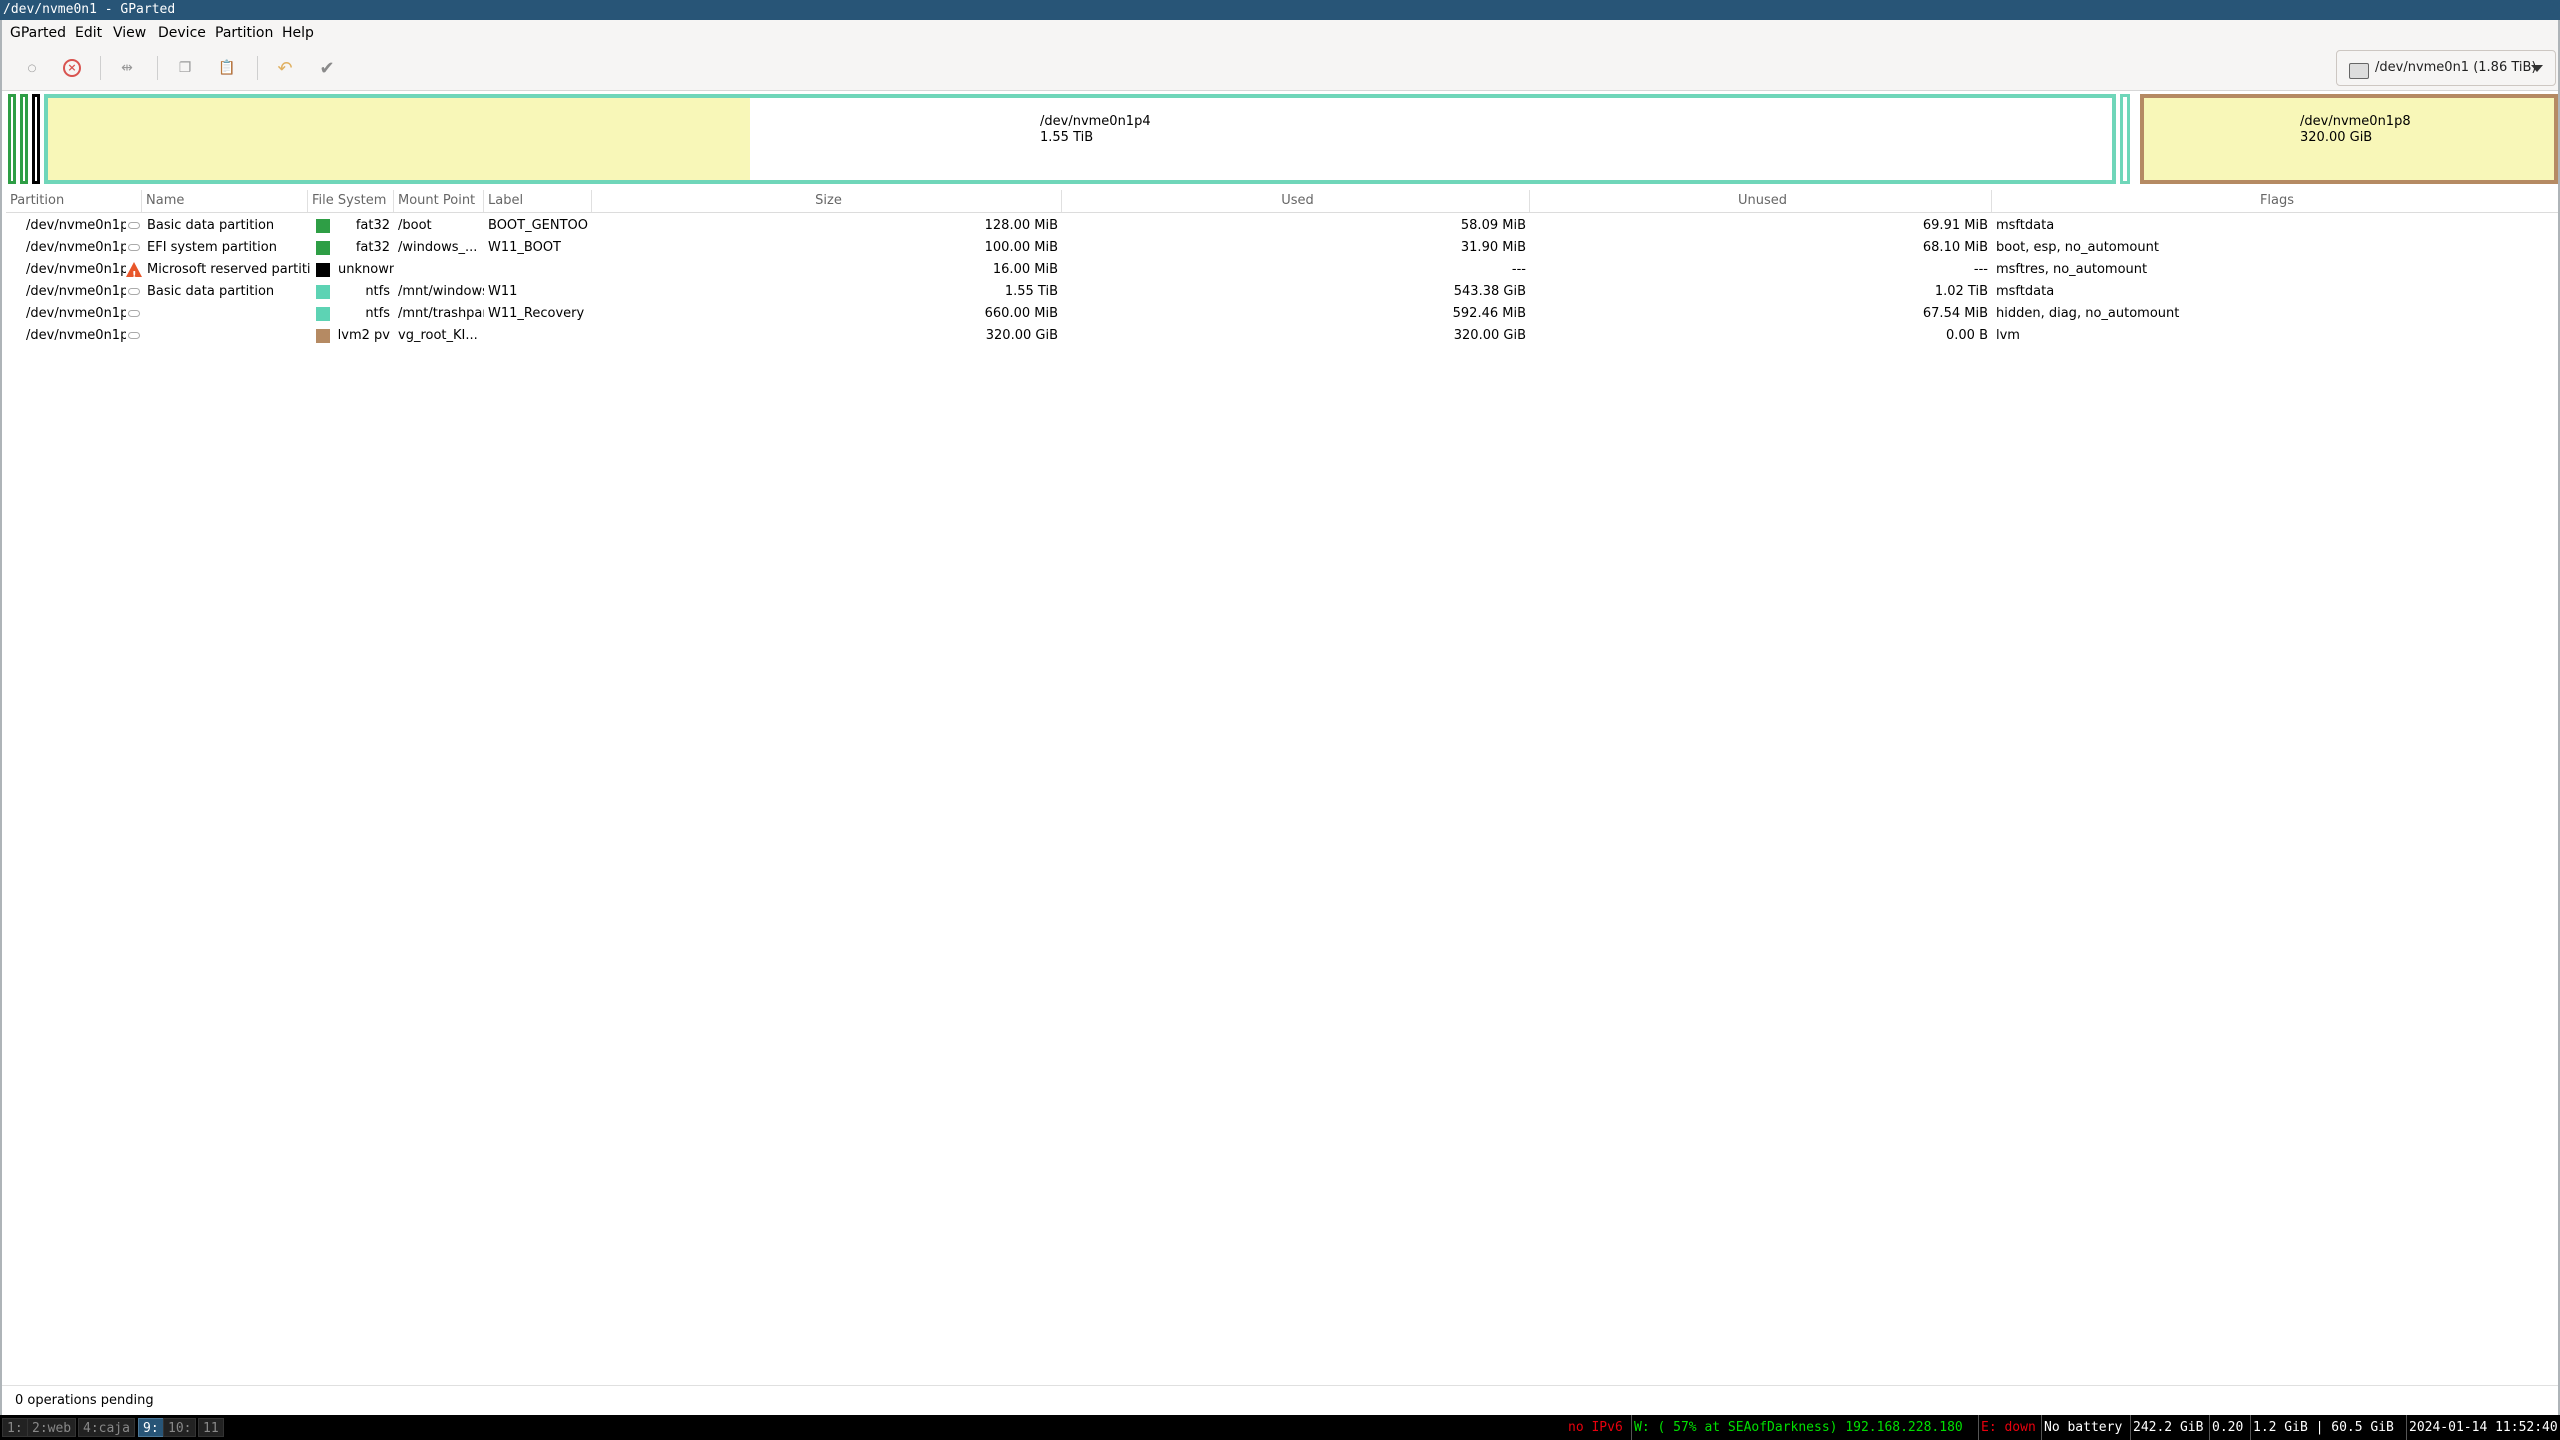 This screenshot has width=2560, height=1440. What do you see at coordinates (185, 68) in the screenshot?
I see `copy-button: ❐` at bounding box center [185, 68].